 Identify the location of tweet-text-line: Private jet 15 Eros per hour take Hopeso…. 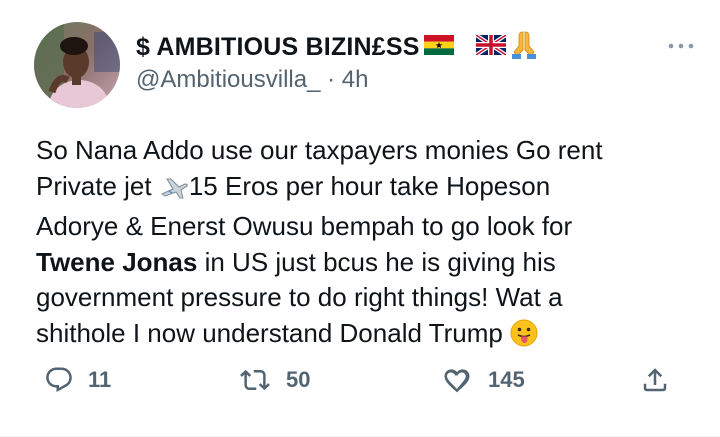
(366, 189).